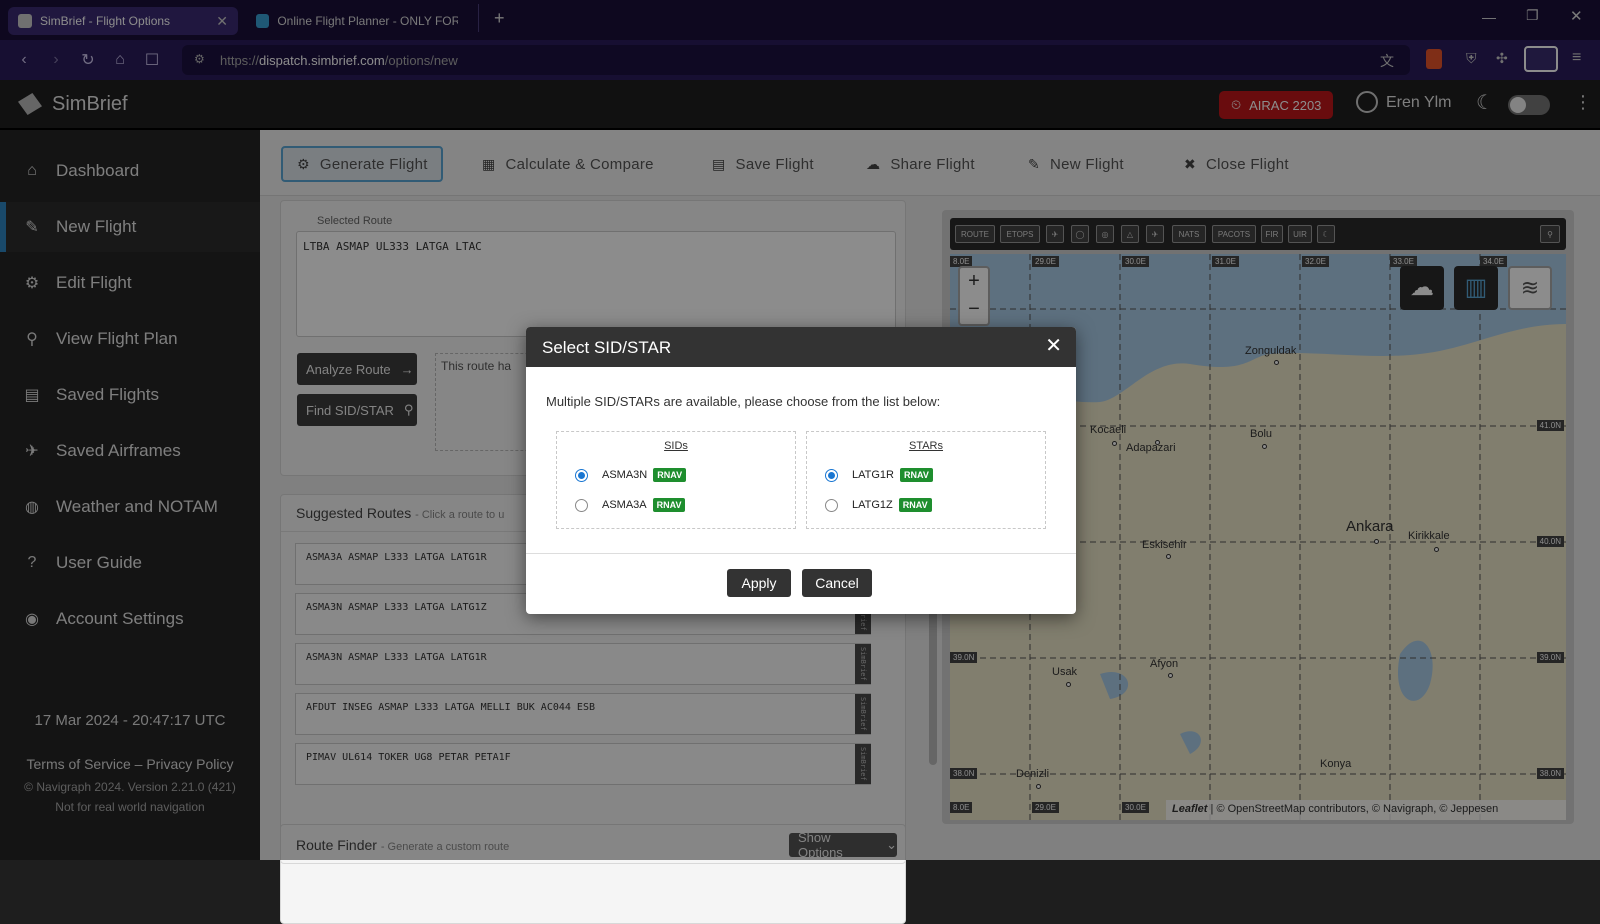 The width and height of the screenshot is (1600, 924). What do you see at coordinates (759, 583) in the screenshot?
I see `apply-button: Apply` at bounding box center [759, 583].